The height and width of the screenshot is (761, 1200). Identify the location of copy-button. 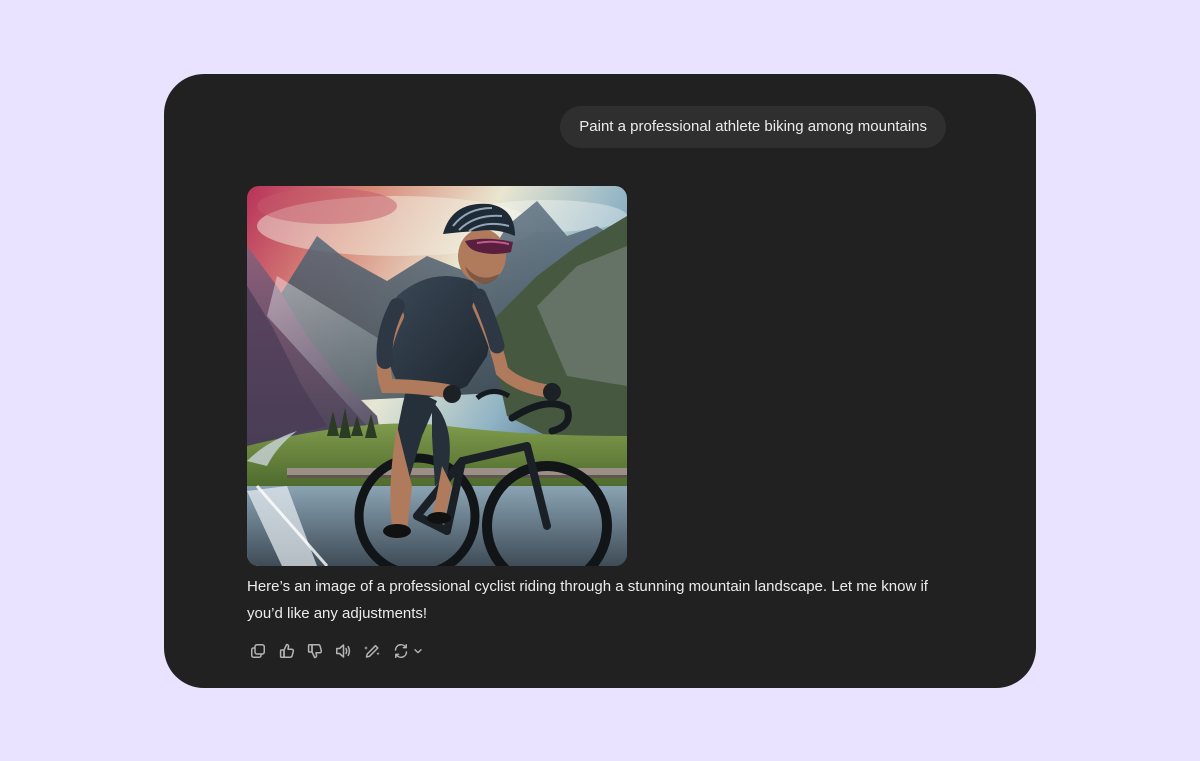
(258, 651).